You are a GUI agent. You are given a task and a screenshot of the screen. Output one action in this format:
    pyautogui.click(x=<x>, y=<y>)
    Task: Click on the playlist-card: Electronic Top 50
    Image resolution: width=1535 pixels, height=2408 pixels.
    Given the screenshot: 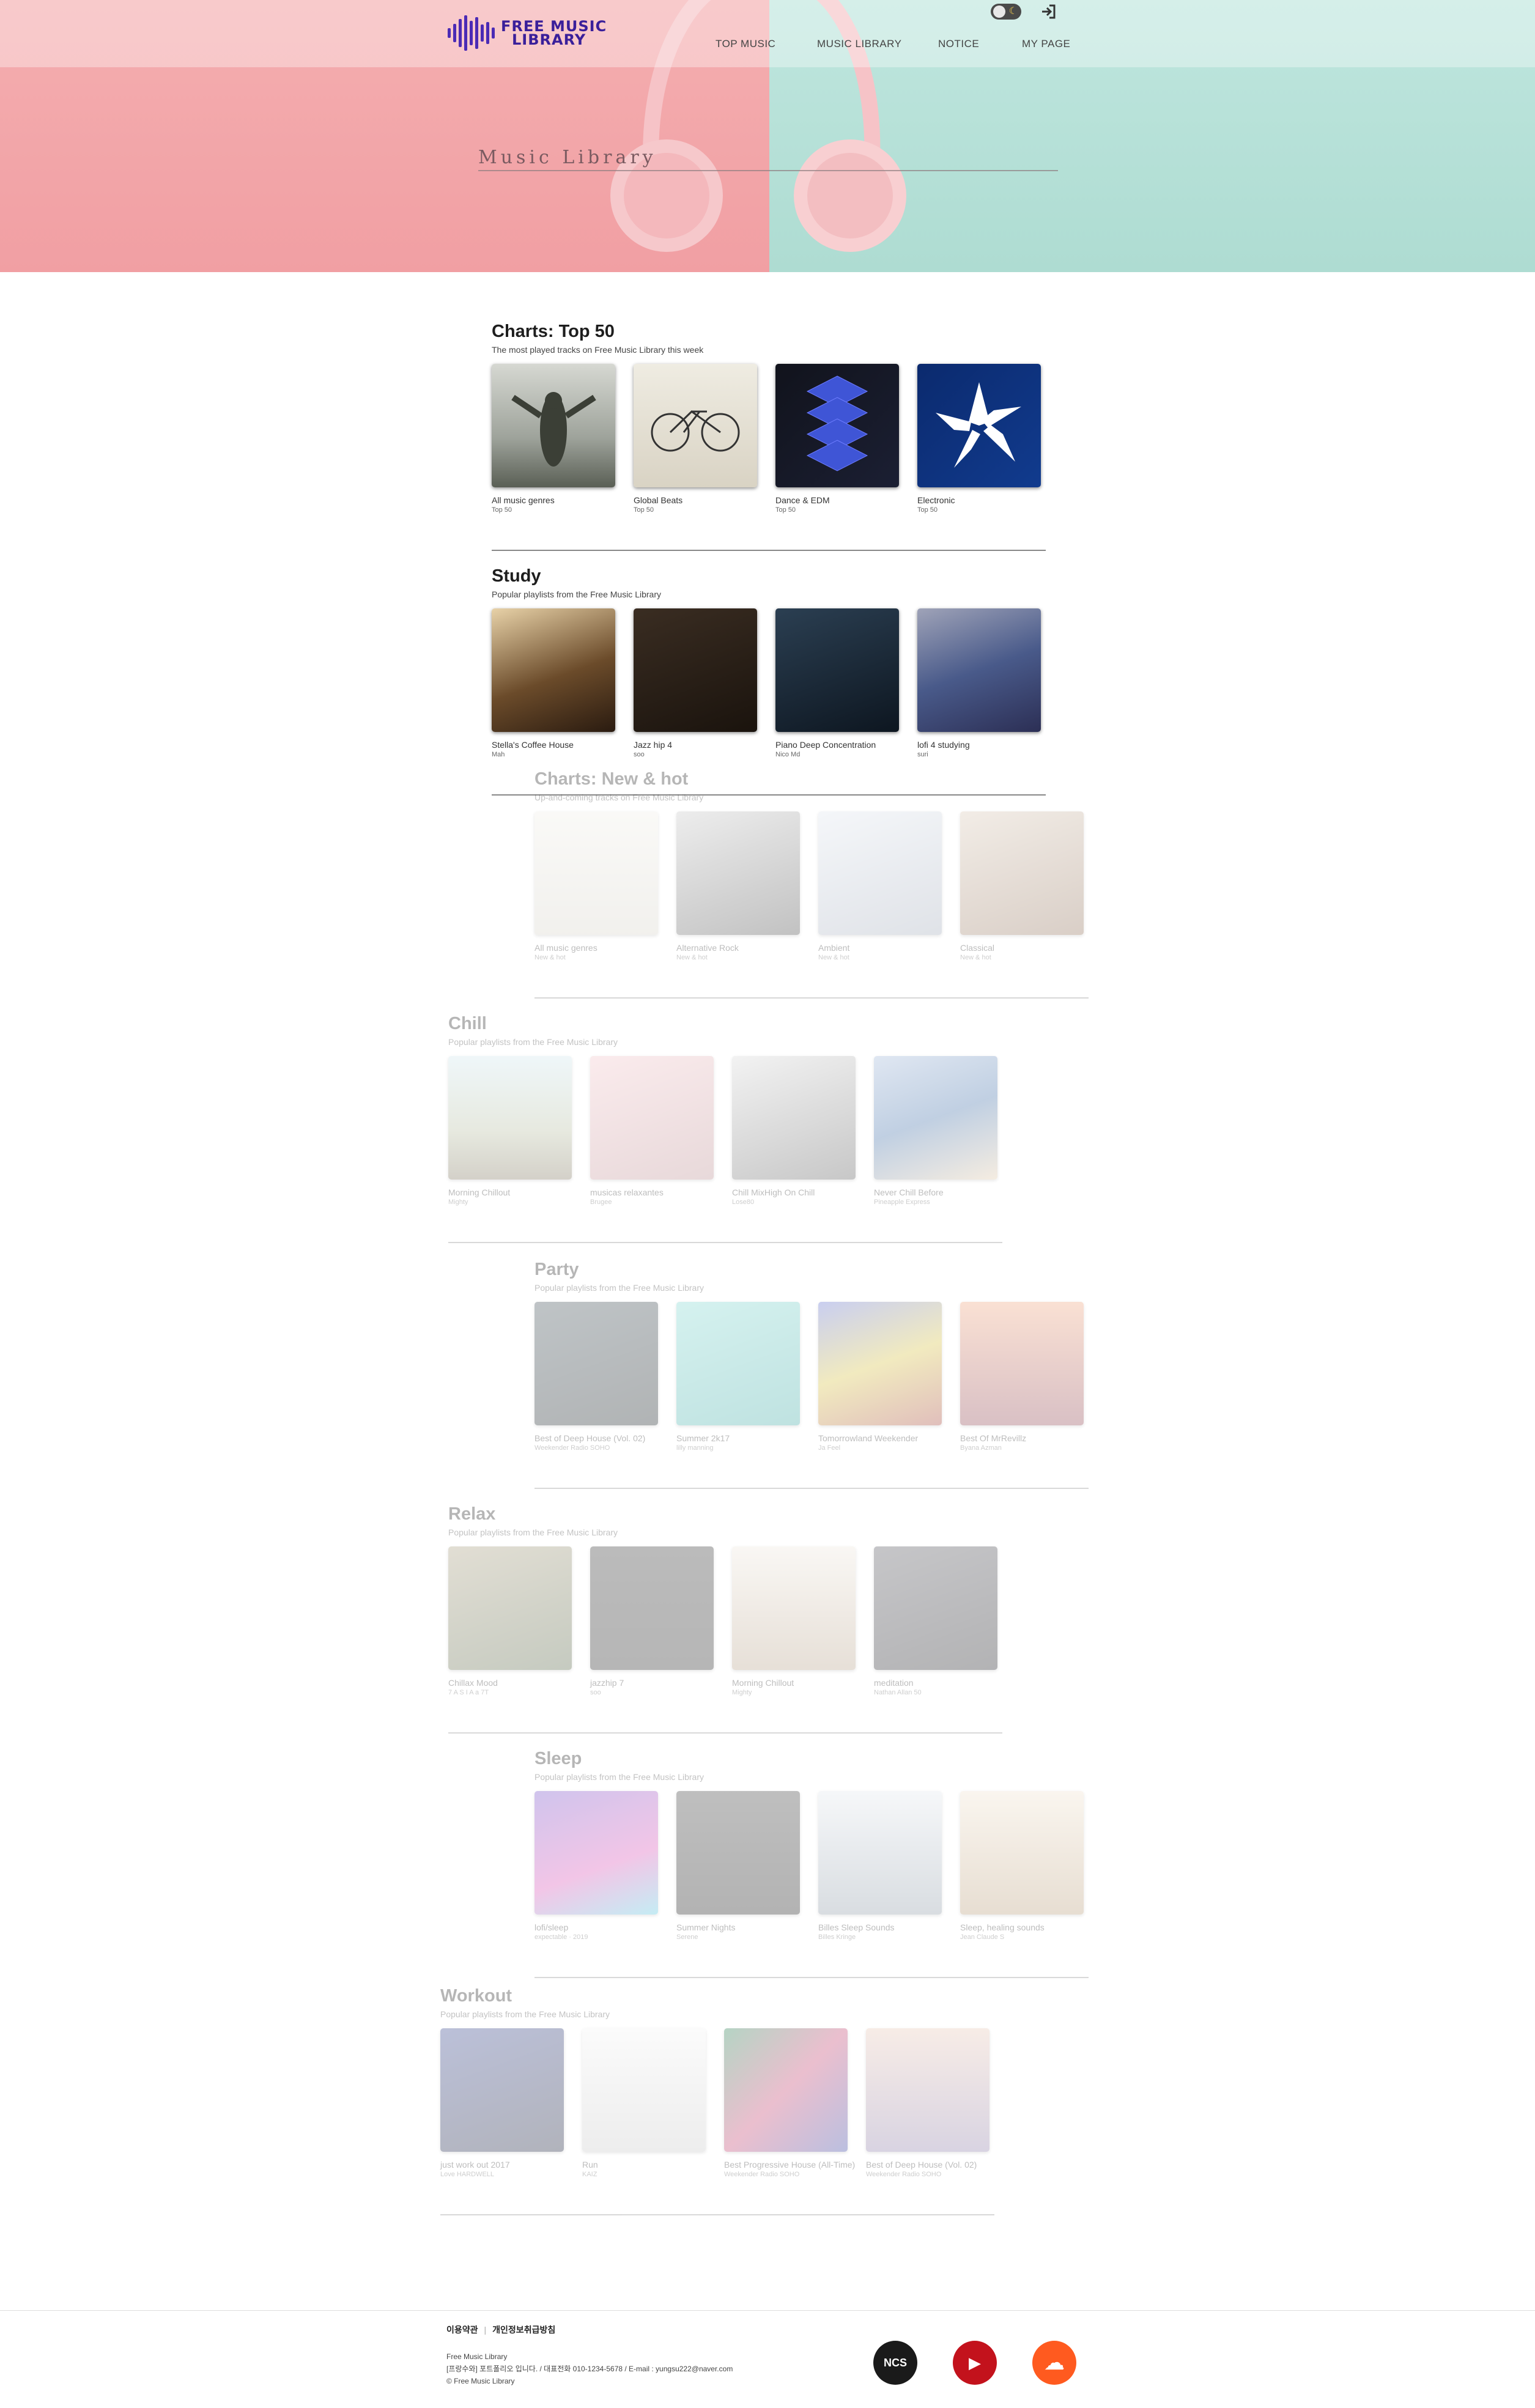 What is the action you would take?
    pyautogui.click(x=979, y=439)
    